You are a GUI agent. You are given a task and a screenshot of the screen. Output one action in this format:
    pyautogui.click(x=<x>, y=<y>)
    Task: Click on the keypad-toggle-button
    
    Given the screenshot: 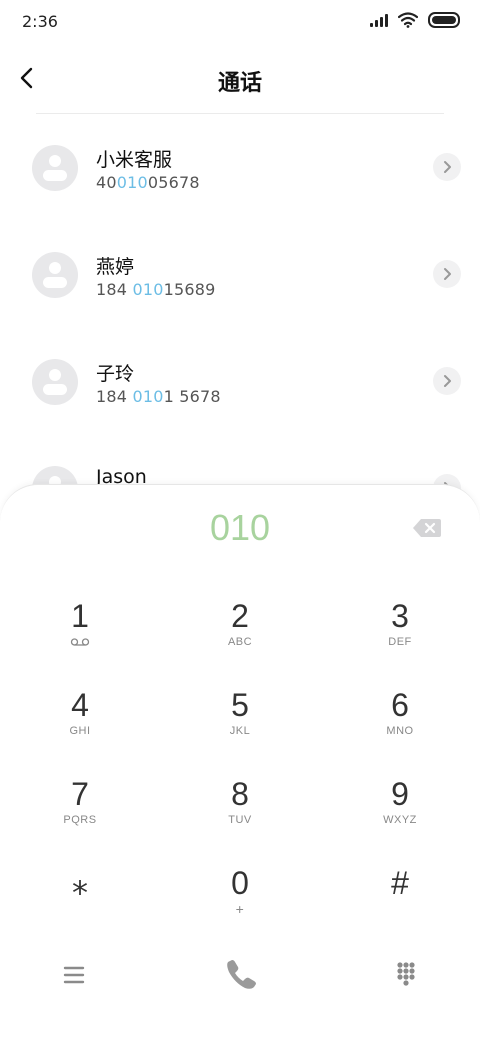 What is the action you would take?
    pyautogui.click(x=406, y=975)
    